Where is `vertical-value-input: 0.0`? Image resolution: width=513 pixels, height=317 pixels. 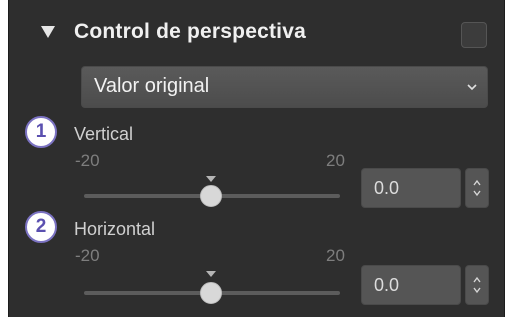 vertical-value-input: 0.0 is located at coordinates (411, 188).